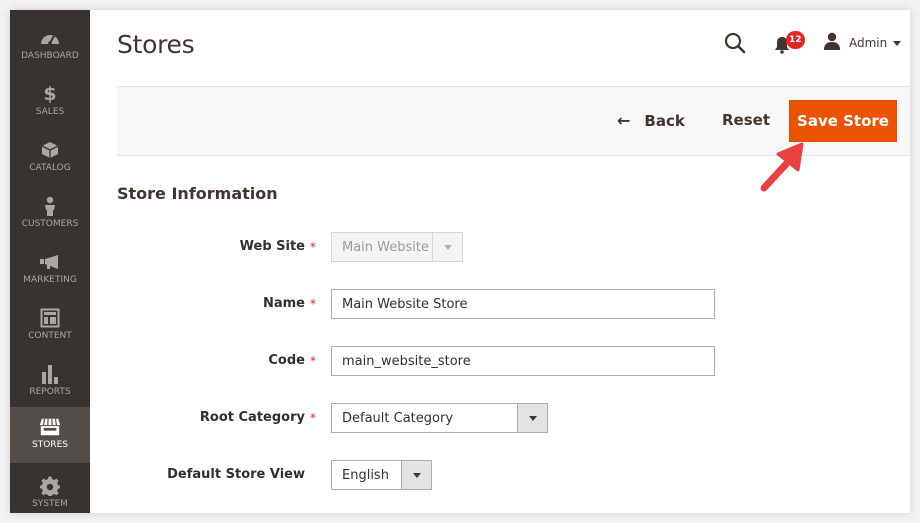 Image resolution: width=920 pixels, height=523 pixels. Describe the element at coordinates (664, 120) in the screenshot. I see `back-button-label: Back` at that location.